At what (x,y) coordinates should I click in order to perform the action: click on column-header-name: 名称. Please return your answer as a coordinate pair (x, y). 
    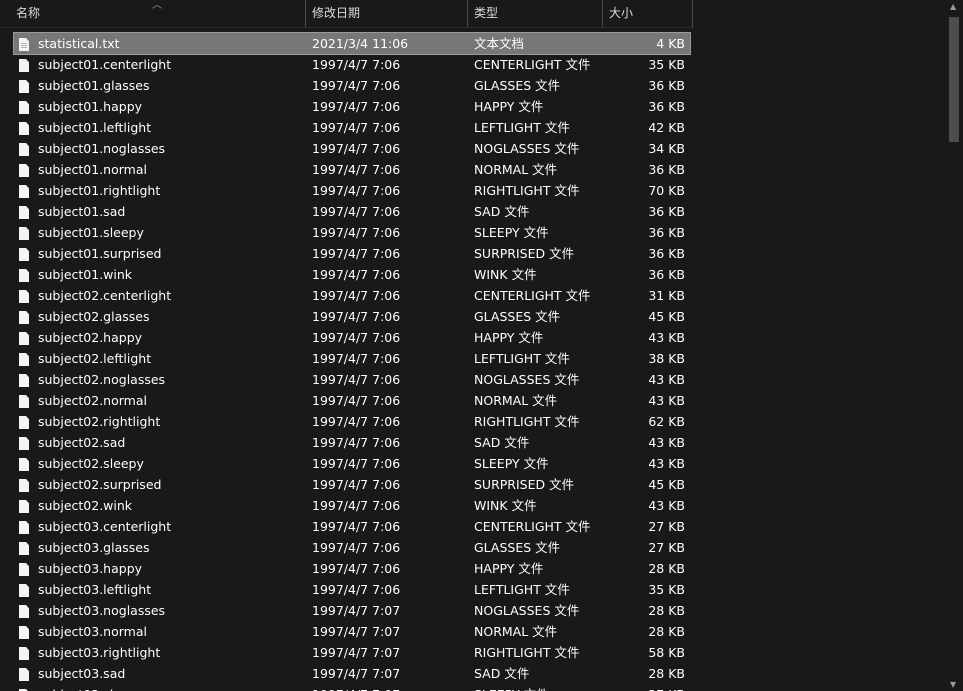
    Looking at the image, I should click on (157, 13).